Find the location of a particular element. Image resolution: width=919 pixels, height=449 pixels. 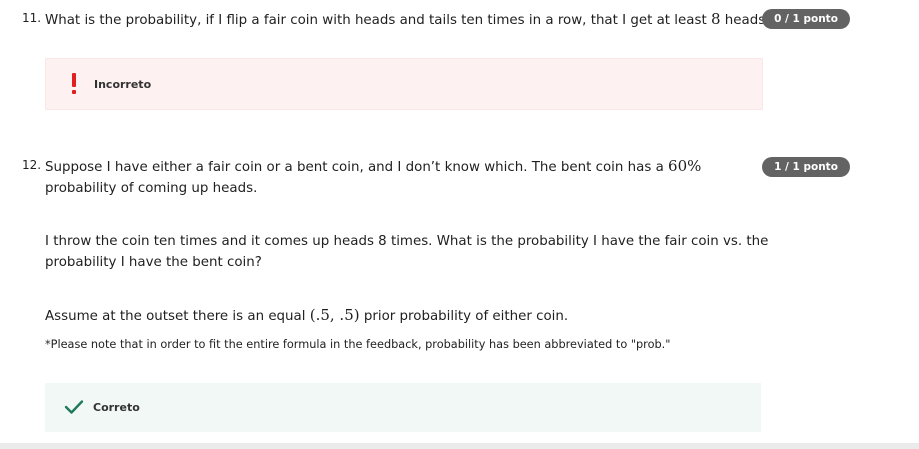

feedback-incorrect: Incorreto is located at coordinates (404, 84).